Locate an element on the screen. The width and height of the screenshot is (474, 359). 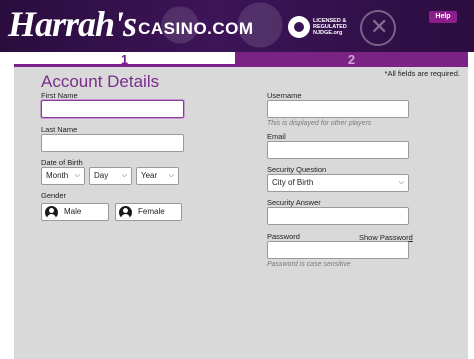
dob-month-value: Month is located at coordinates (57, 175).